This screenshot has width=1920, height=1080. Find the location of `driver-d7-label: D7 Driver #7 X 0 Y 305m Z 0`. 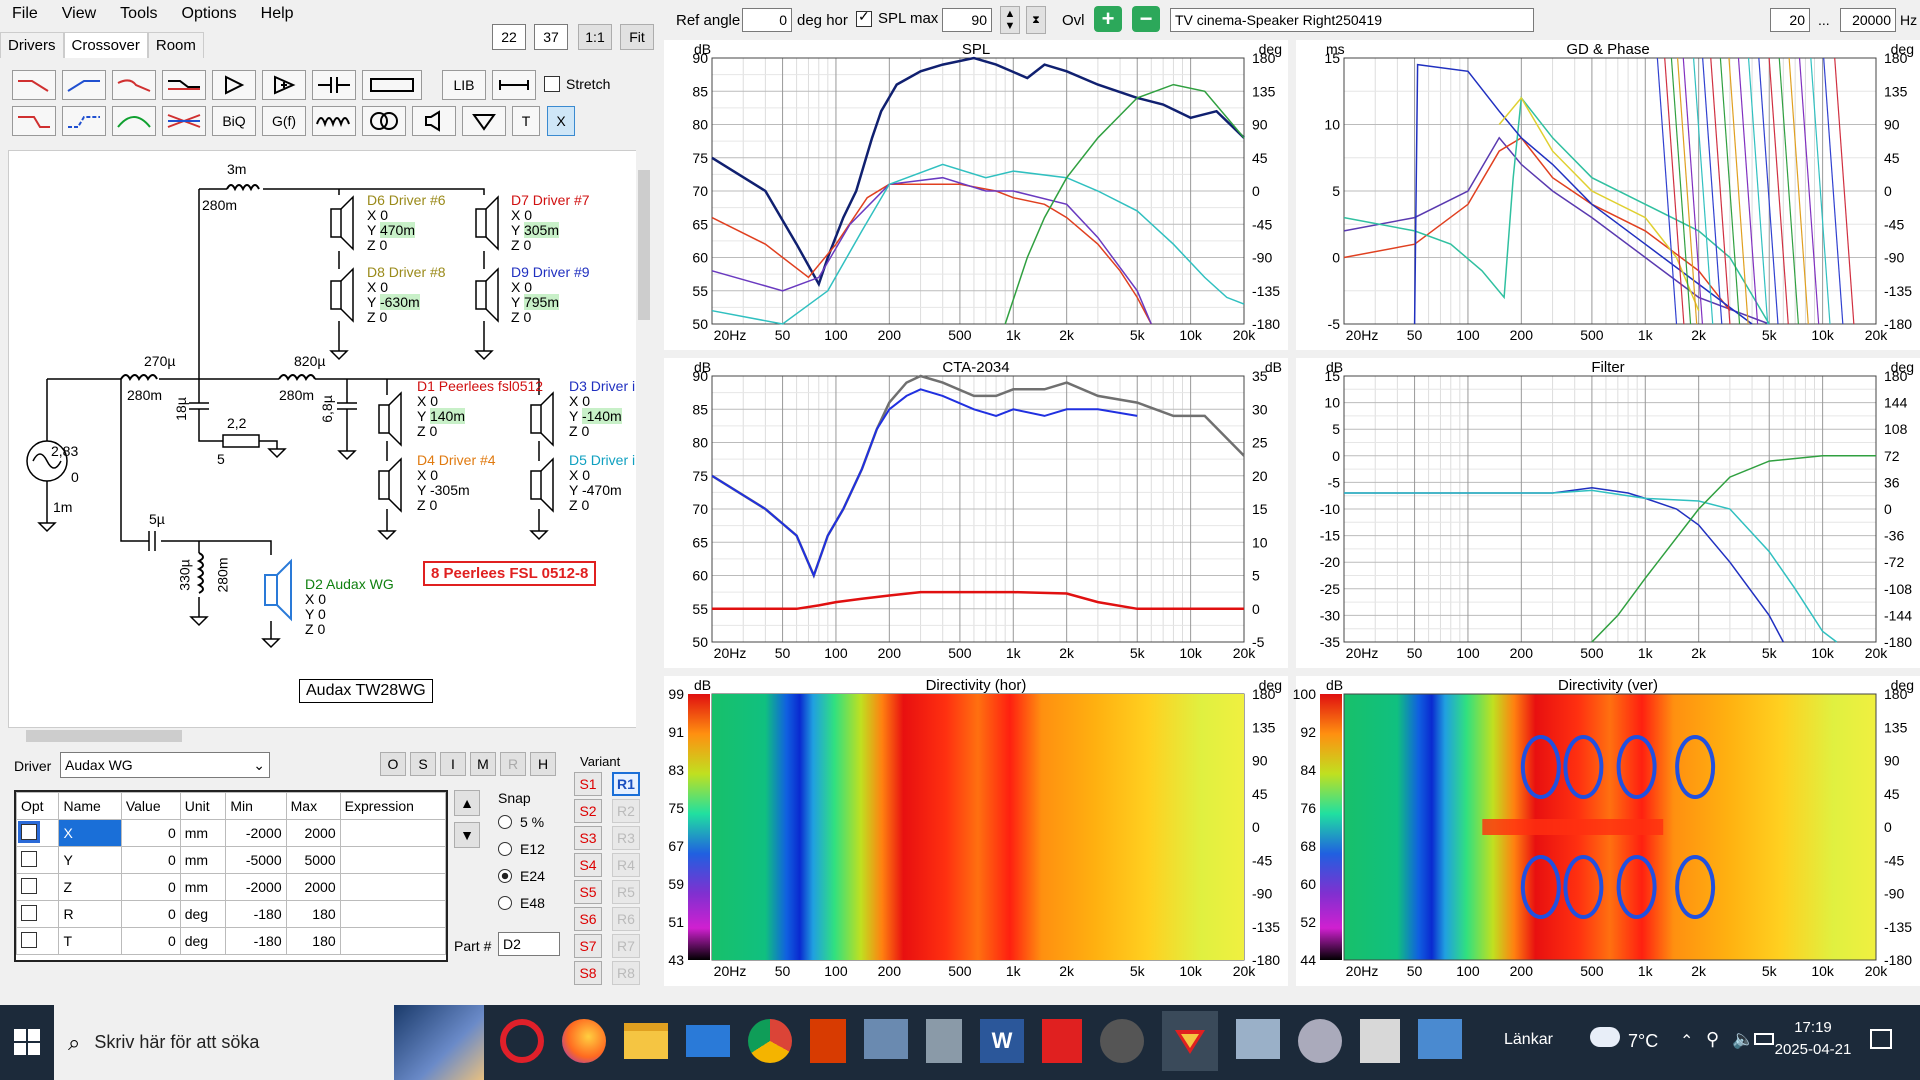

driver-d7-label: D7 Driver #7 X 0 Y 305m Z 0 is located at coordinates (550, 223).